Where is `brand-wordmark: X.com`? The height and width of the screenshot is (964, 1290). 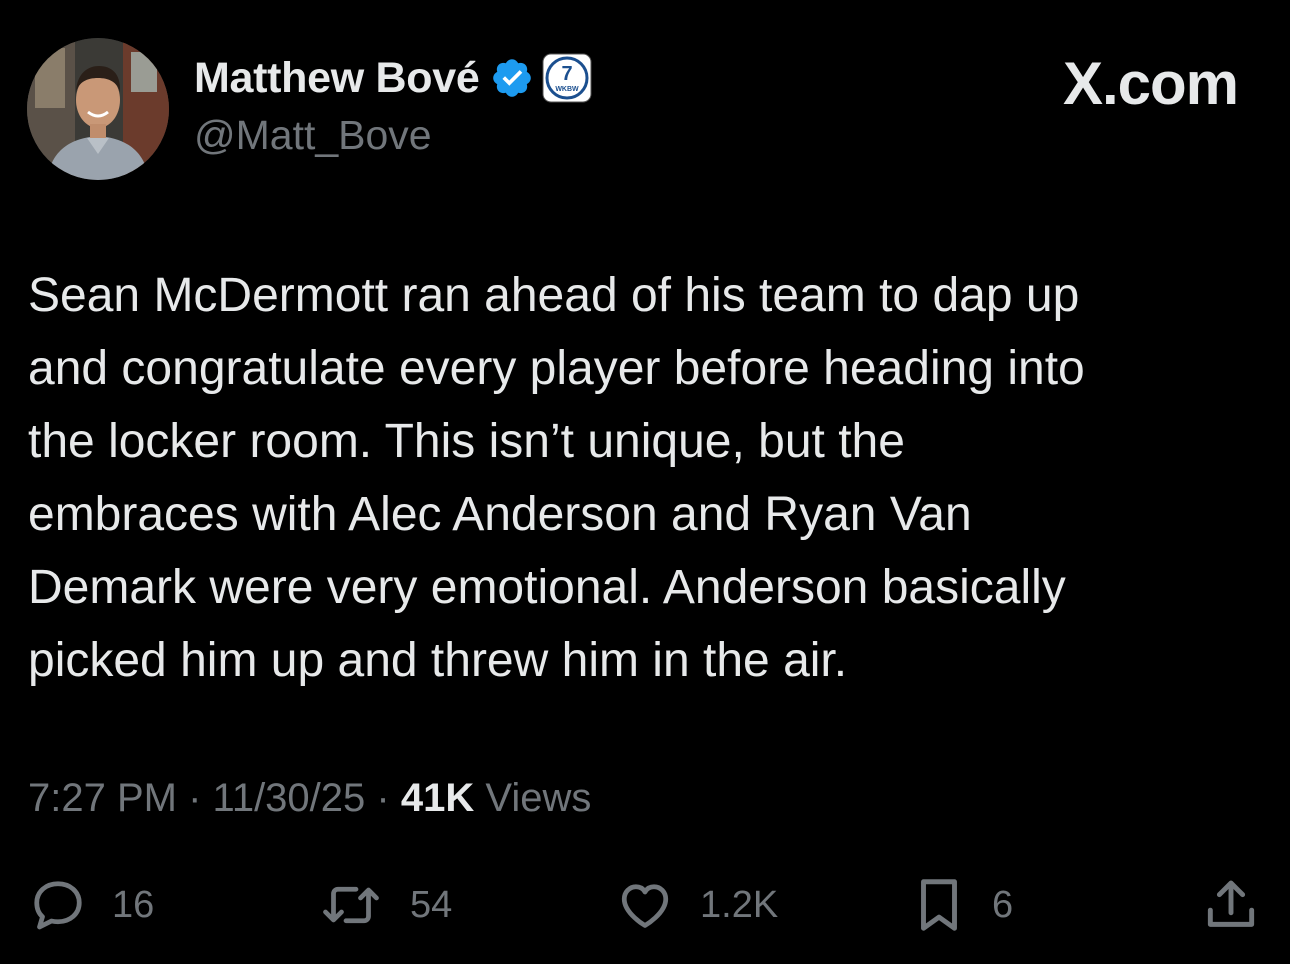
brand-wordmark: X.com is located at coordinates (1150, 83).